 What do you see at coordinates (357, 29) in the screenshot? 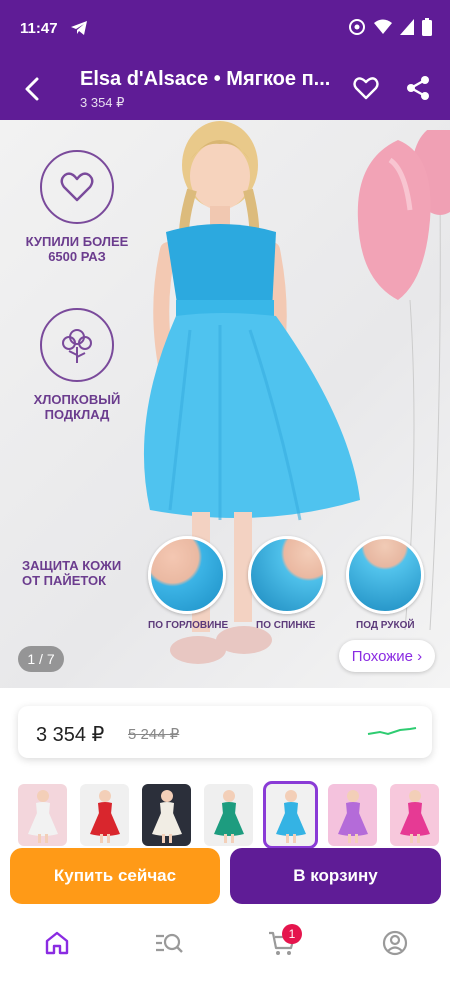
I see `sync-icon` at bounding box center [357, 29].